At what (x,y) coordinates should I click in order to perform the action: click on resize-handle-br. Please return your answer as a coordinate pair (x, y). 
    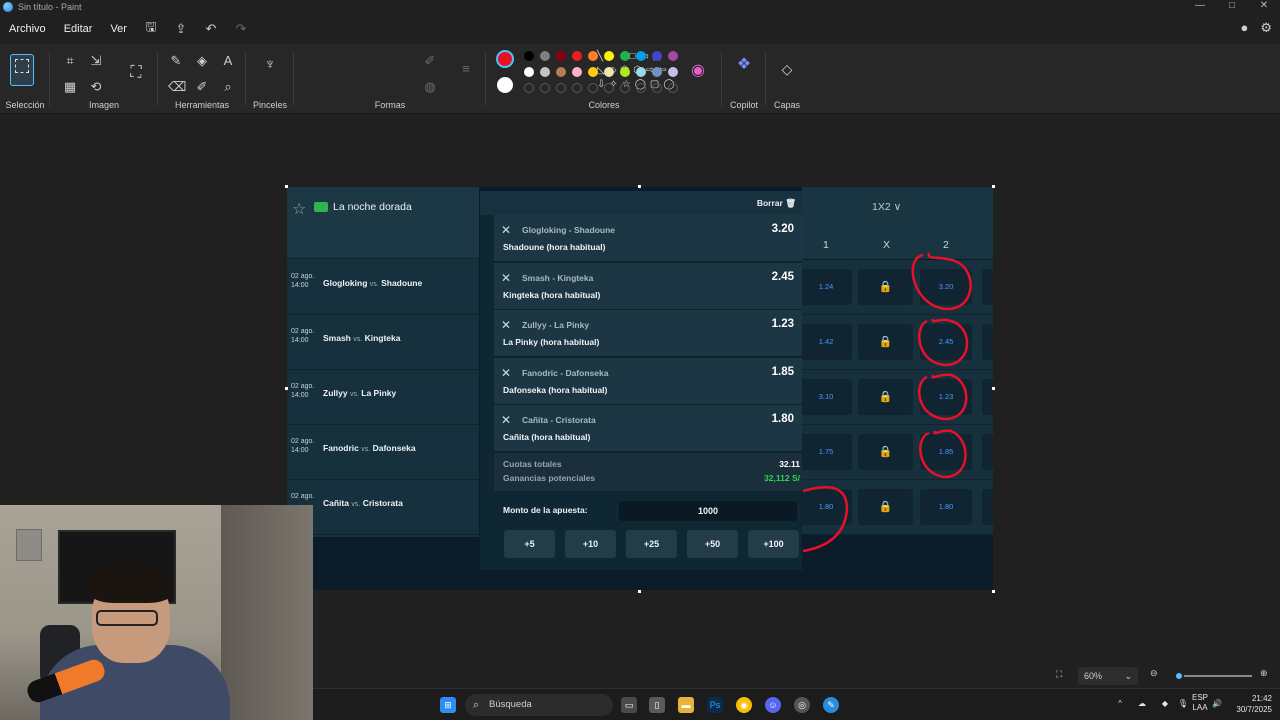
    Looking at the image, I should click on (993, 591).